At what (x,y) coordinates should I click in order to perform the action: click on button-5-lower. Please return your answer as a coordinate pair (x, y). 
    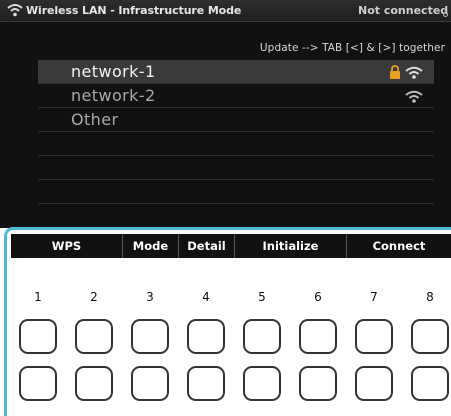
    Looking at the image, I should click on (262, 383).